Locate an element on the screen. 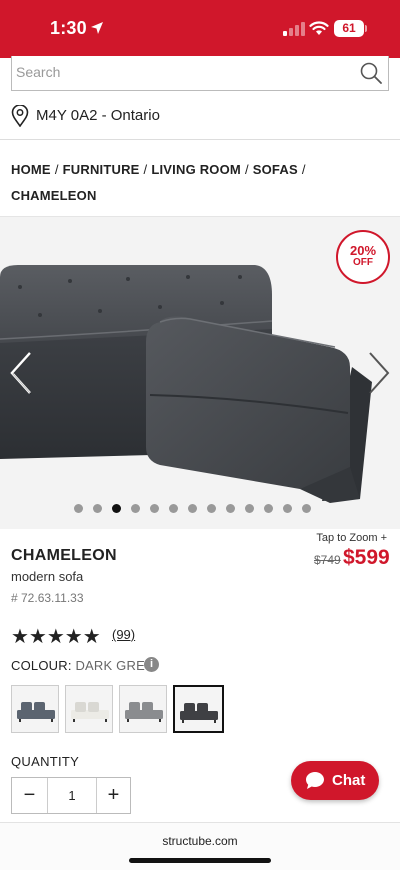 This screenshot has height=870, width=400. breadcrumb-current: CHAMELEON is located at coordinates (54, 195).